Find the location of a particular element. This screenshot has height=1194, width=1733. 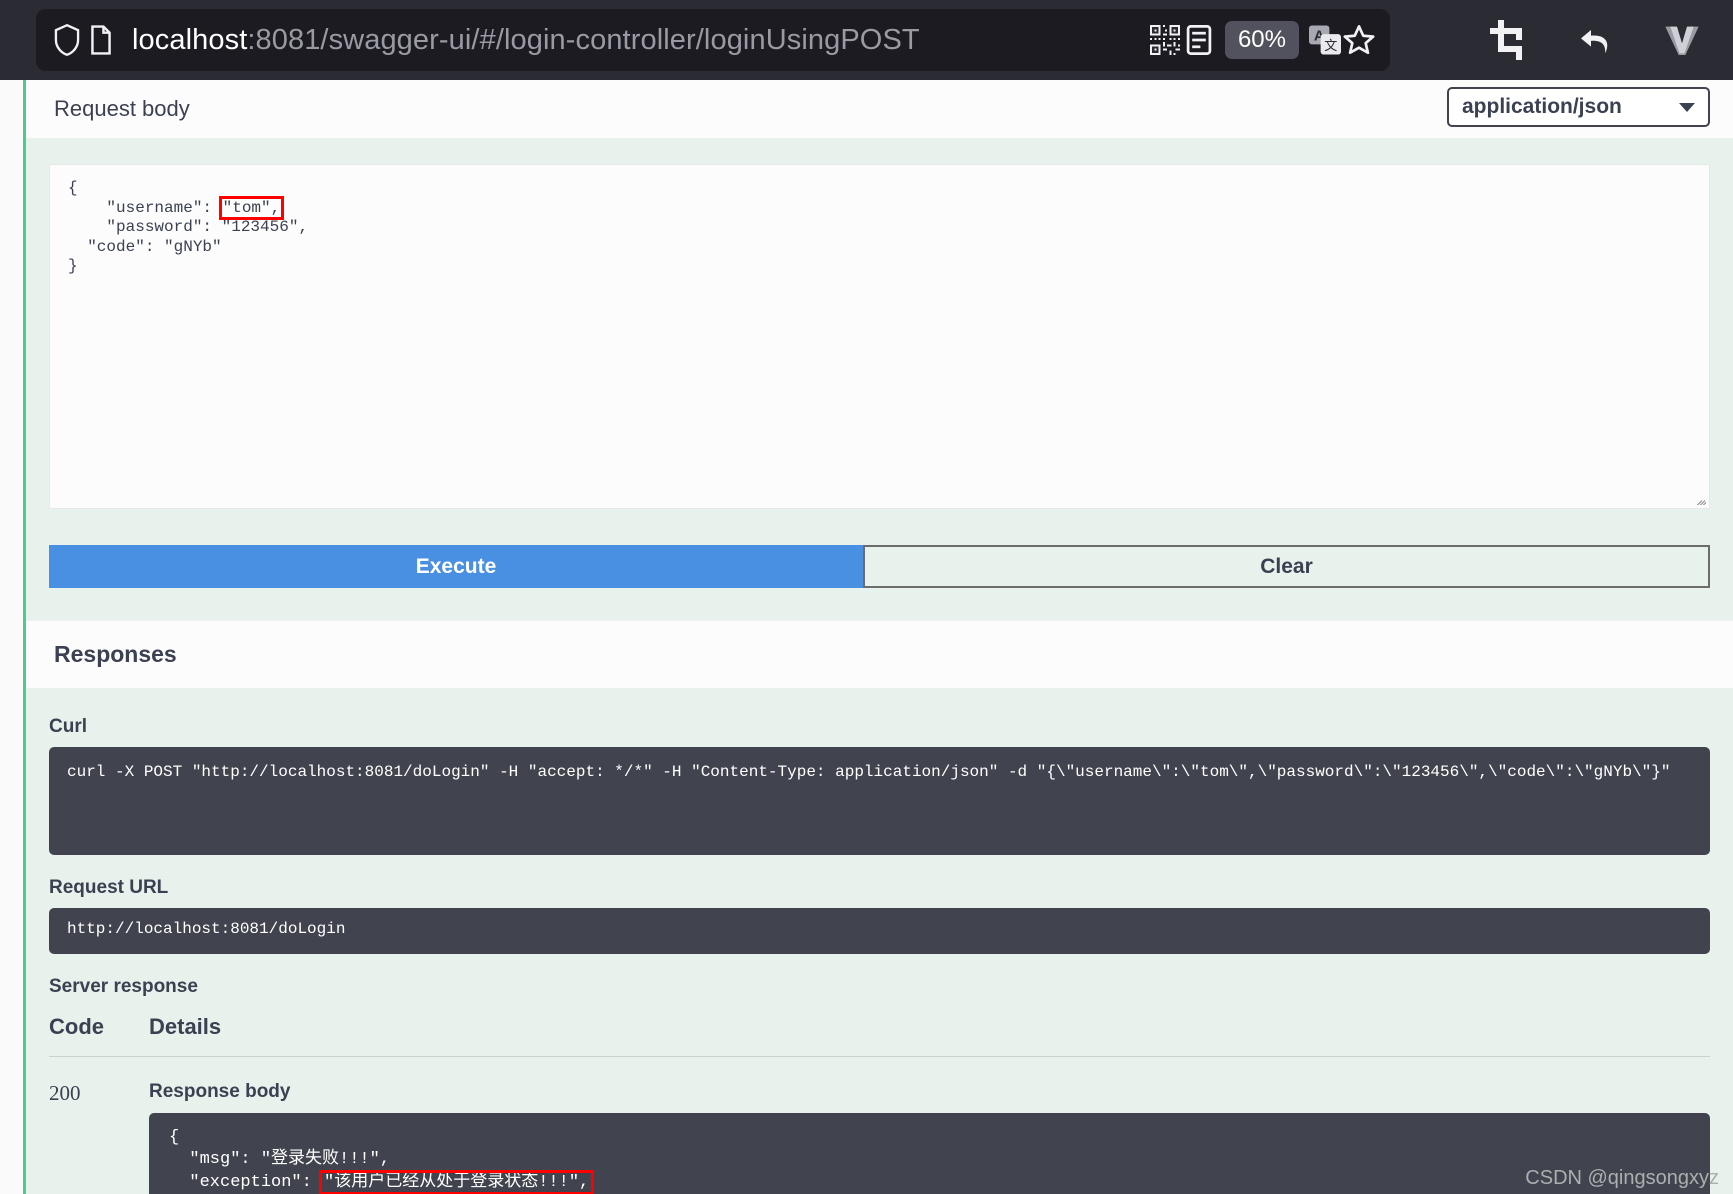

watermark: CSDN @qingsongxyz is located at coordinates (1622, 1178).